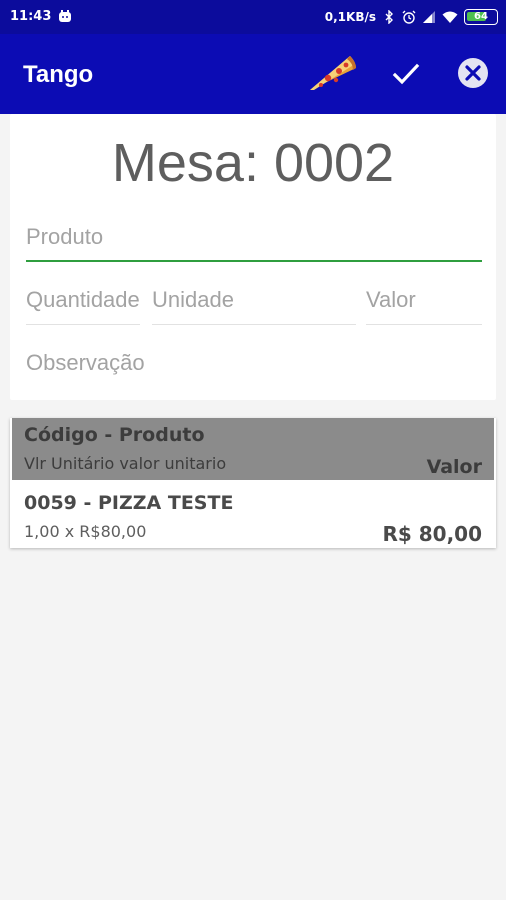 Image resolution: width=506 pixels, height=900 pixels. I want to click on close-button, so click(473, 73).